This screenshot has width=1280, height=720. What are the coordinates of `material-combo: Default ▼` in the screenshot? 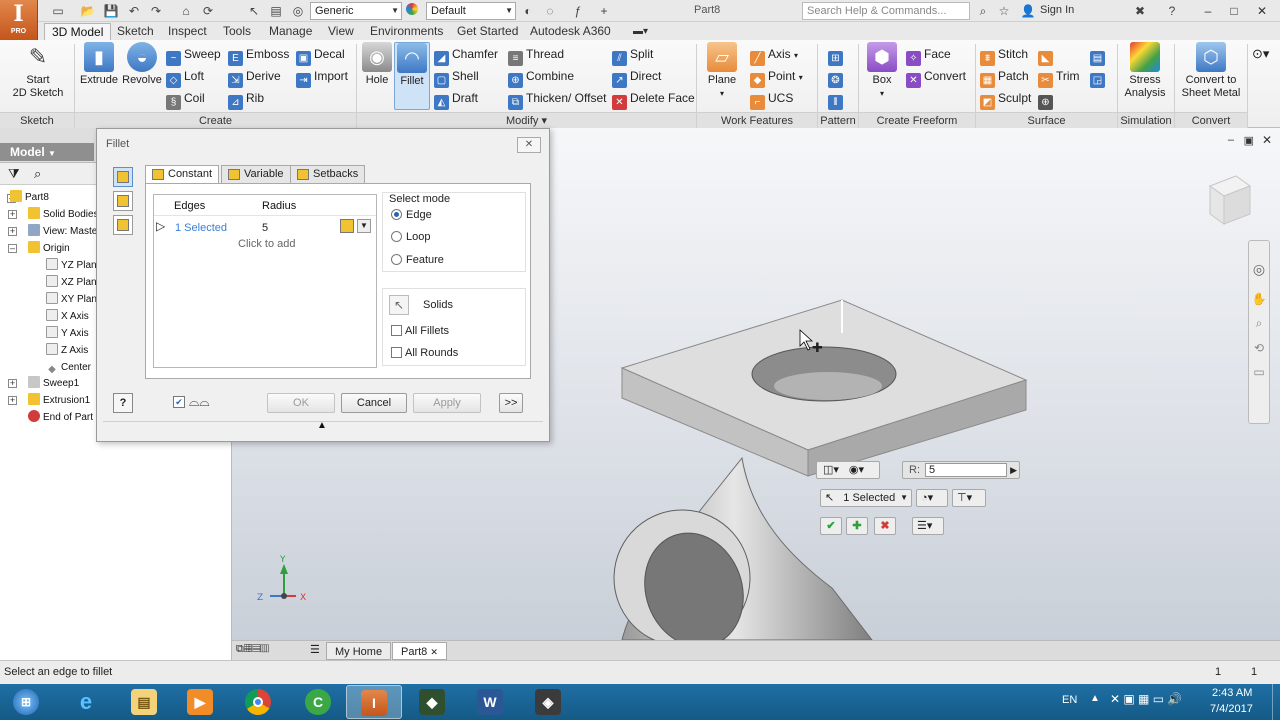 It's located at (471, 11).